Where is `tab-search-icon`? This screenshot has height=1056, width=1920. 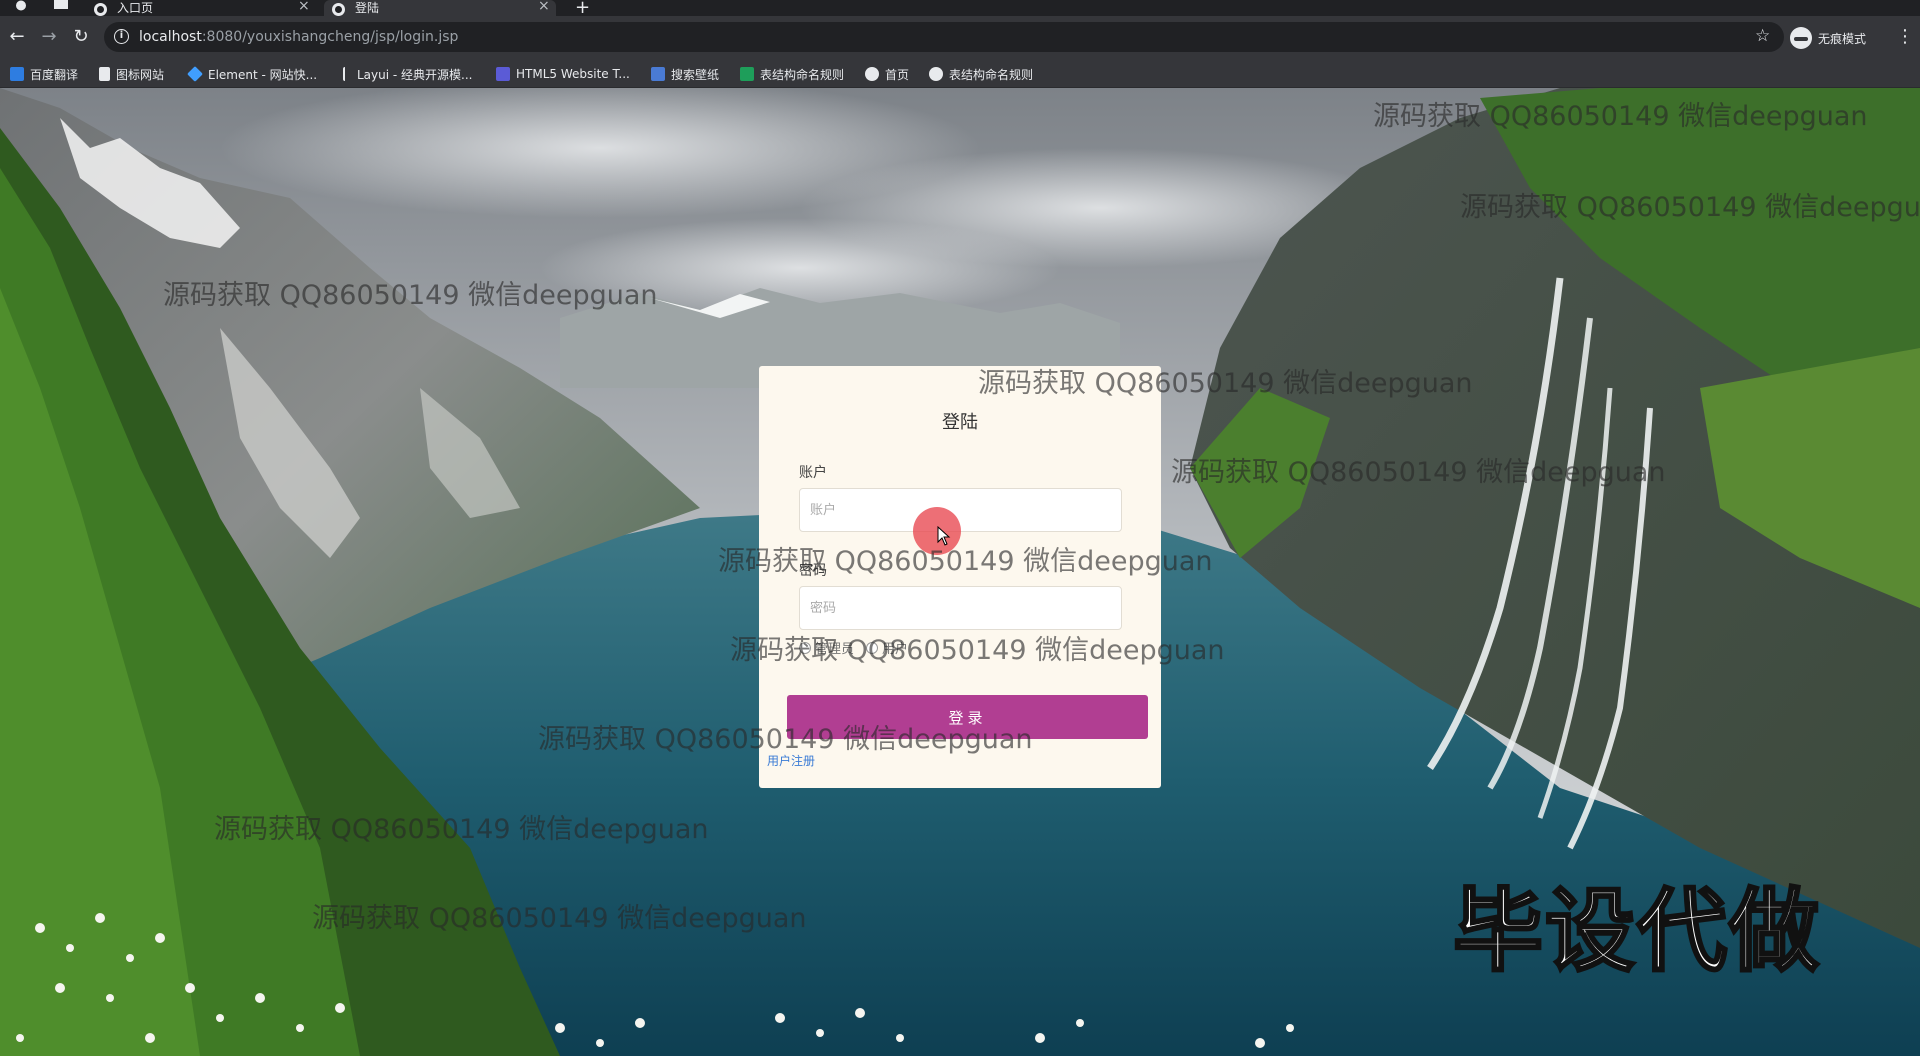
tab-search-icon is located at coordinates (61, 5).